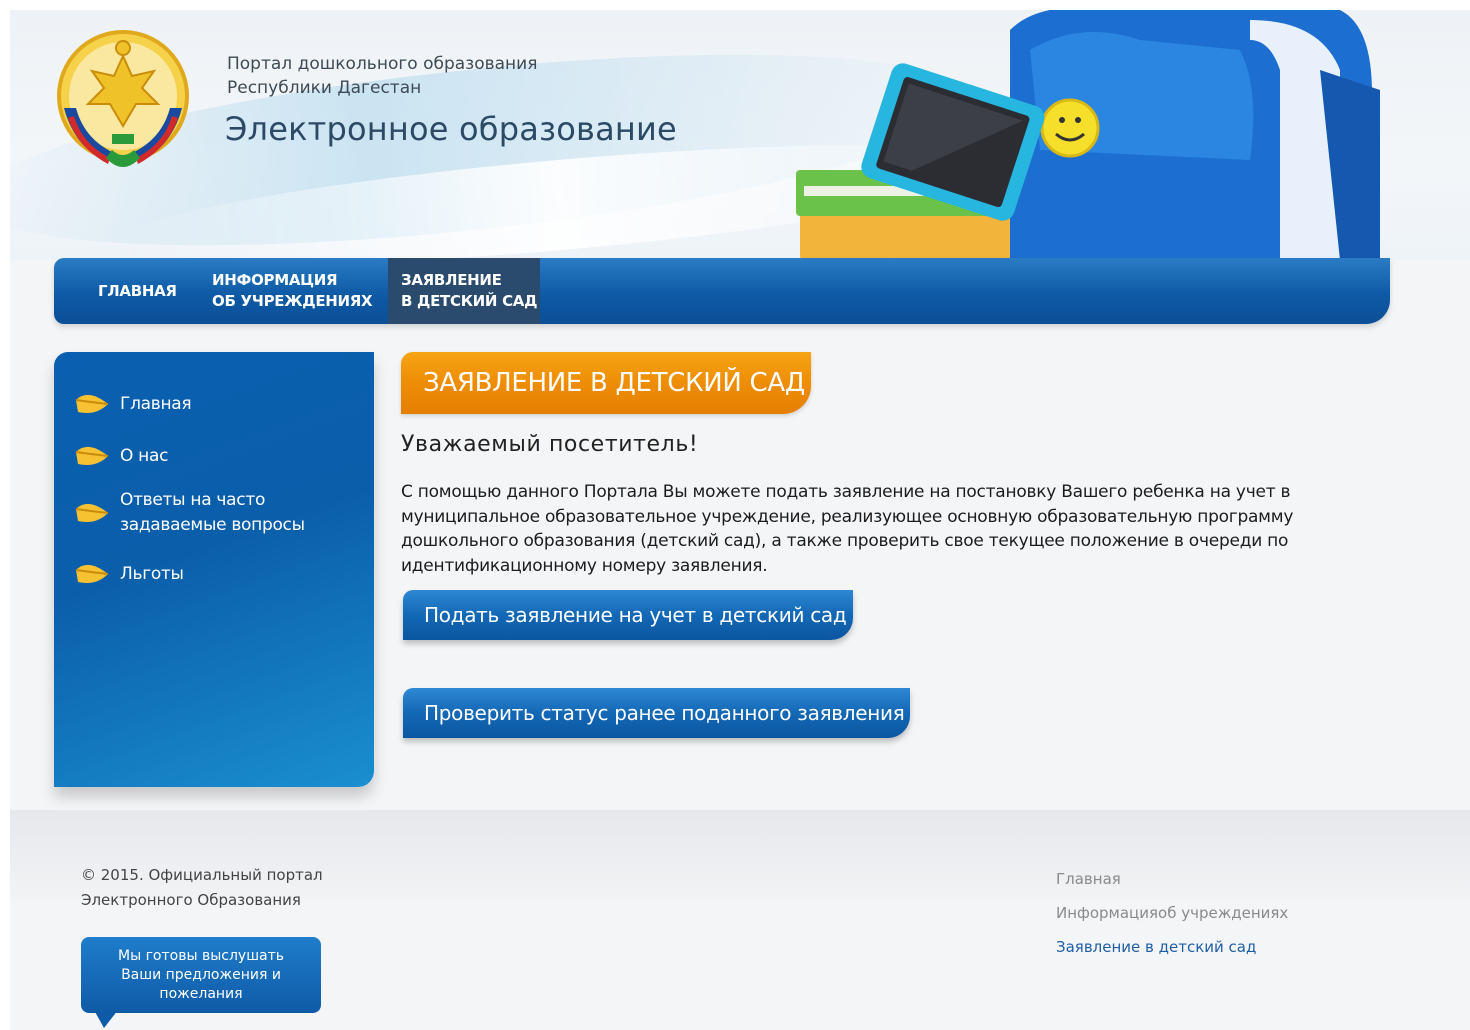 The height and width of the screenshot is (1030, 1470). Describe the element at coordinates (292, 291) in the screenshot. I see `nav-institutions-info: ИНФОРМАЦИЯ ОБ УЧРЕЖДЕНИЯХ` at that location.